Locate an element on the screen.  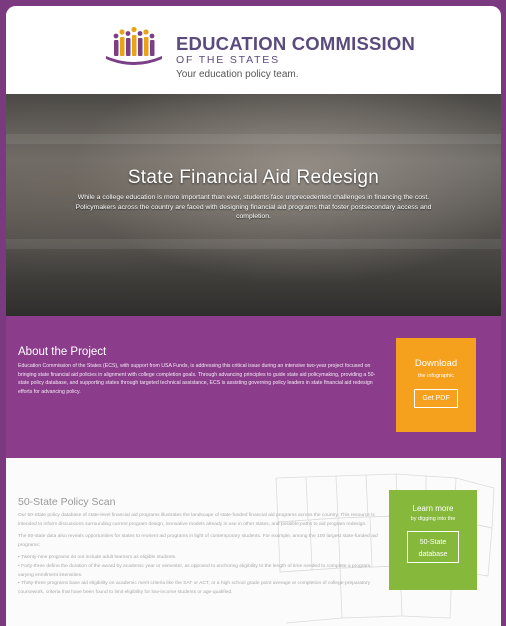
download-sublabel: the infographic is located at coordinates (436, 376).